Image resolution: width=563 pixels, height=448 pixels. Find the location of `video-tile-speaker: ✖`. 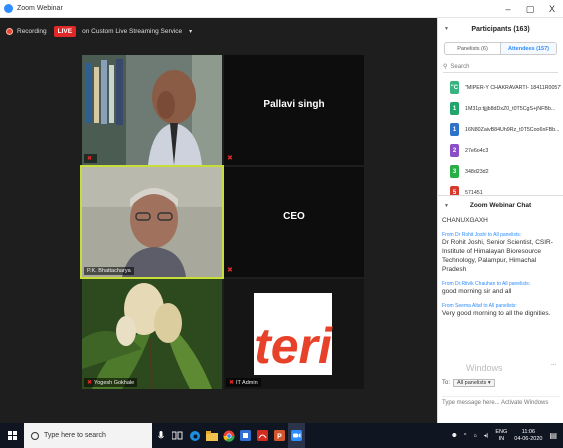

video-tile-speaker: ✖ is located at coordinates (152, 110).